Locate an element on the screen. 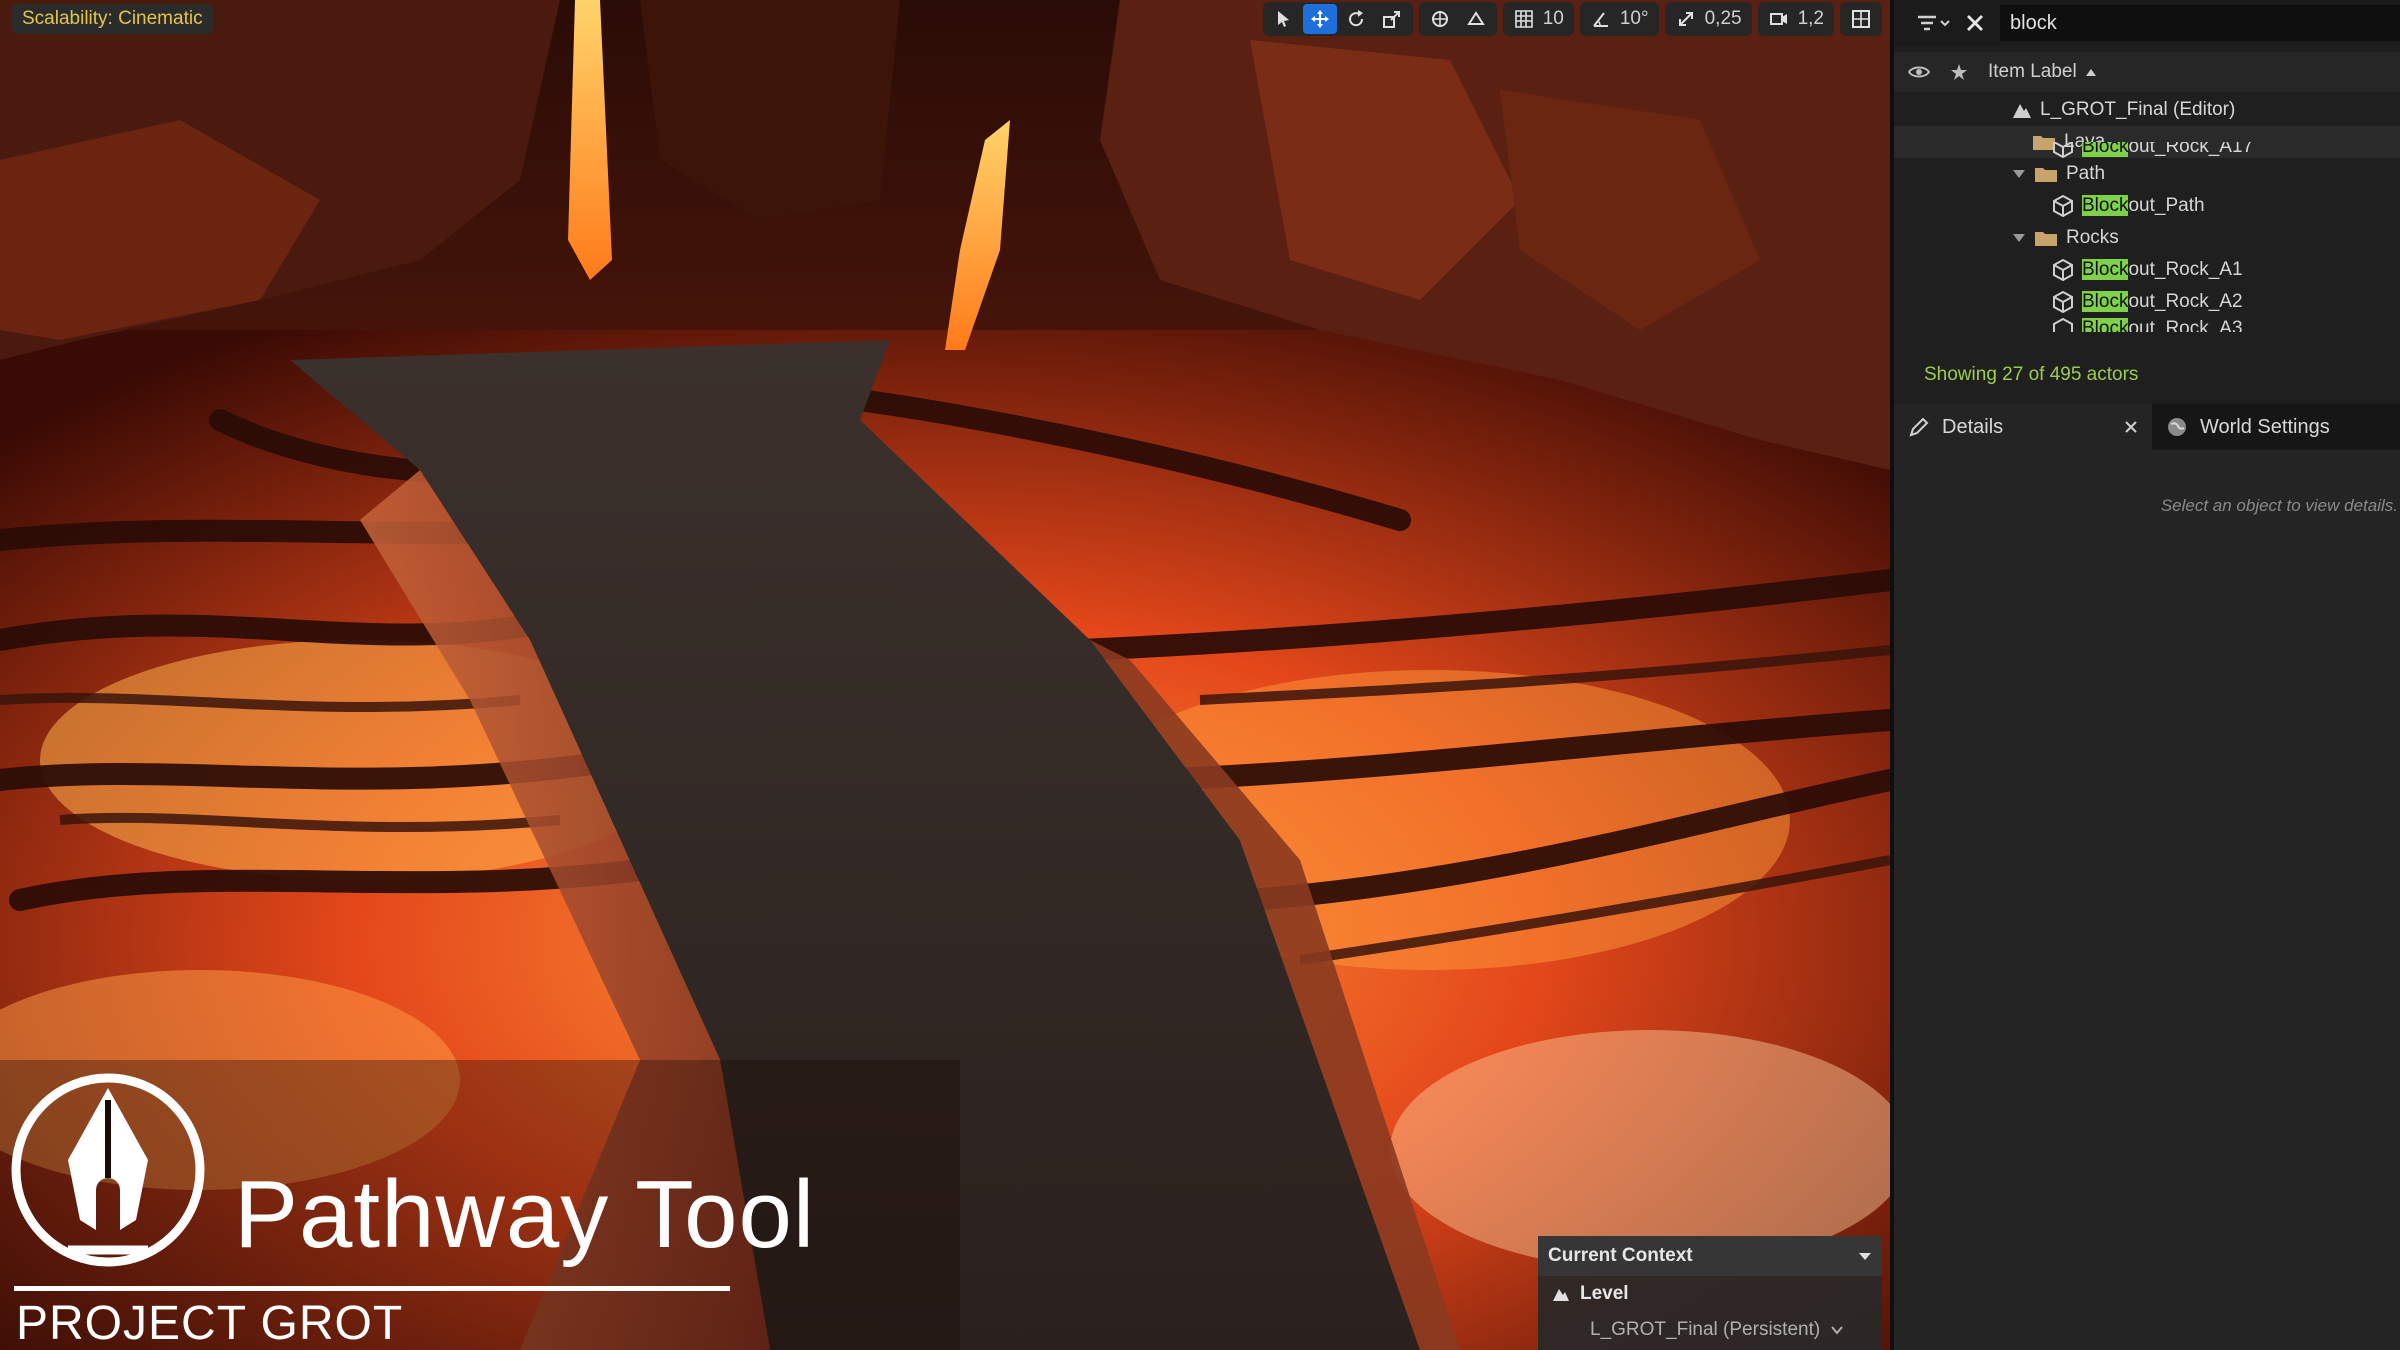 This screenshot has width=2400, height=1350. eye-icon is located at coordinates (1919, 72).